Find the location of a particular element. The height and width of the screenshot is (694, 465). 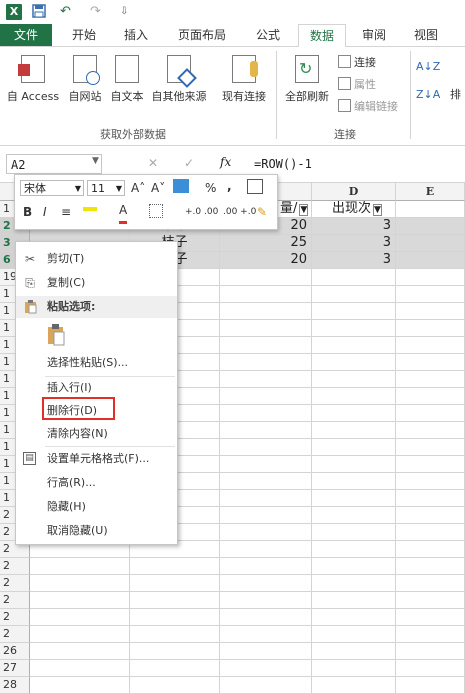

cell-d1: 出现次 ▼ is located at coordinates (354, 209).